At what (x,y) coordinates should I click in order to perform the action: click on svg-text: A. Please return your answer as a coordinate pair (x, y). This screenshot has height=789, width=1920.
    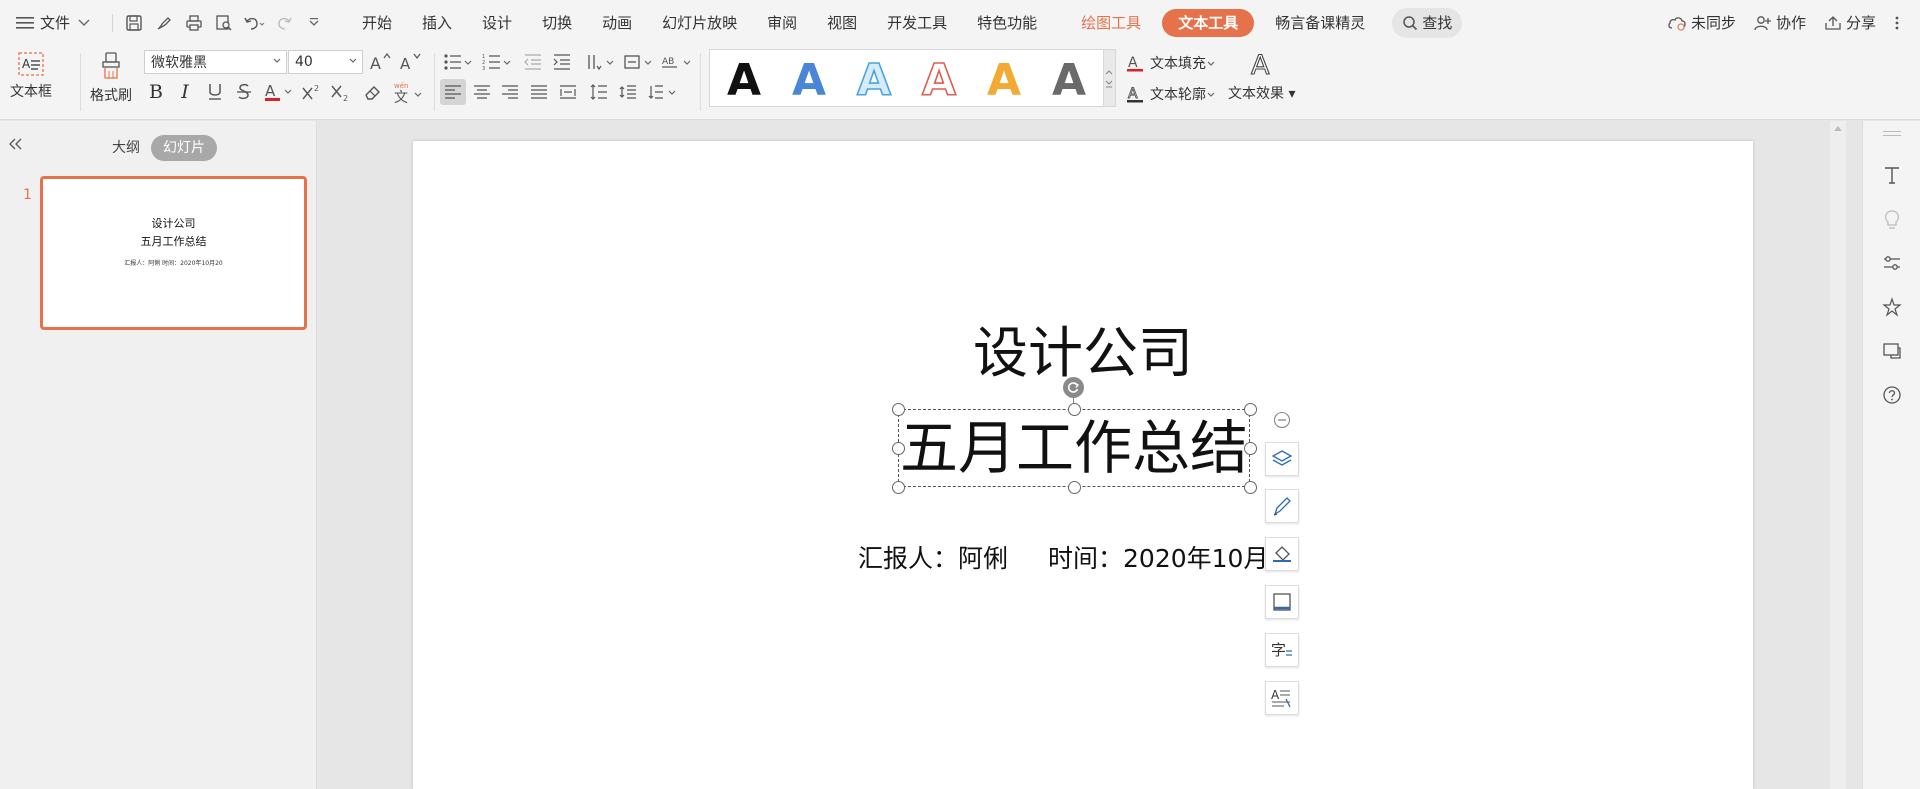
    Looking at the image, I should click on (375, 63).